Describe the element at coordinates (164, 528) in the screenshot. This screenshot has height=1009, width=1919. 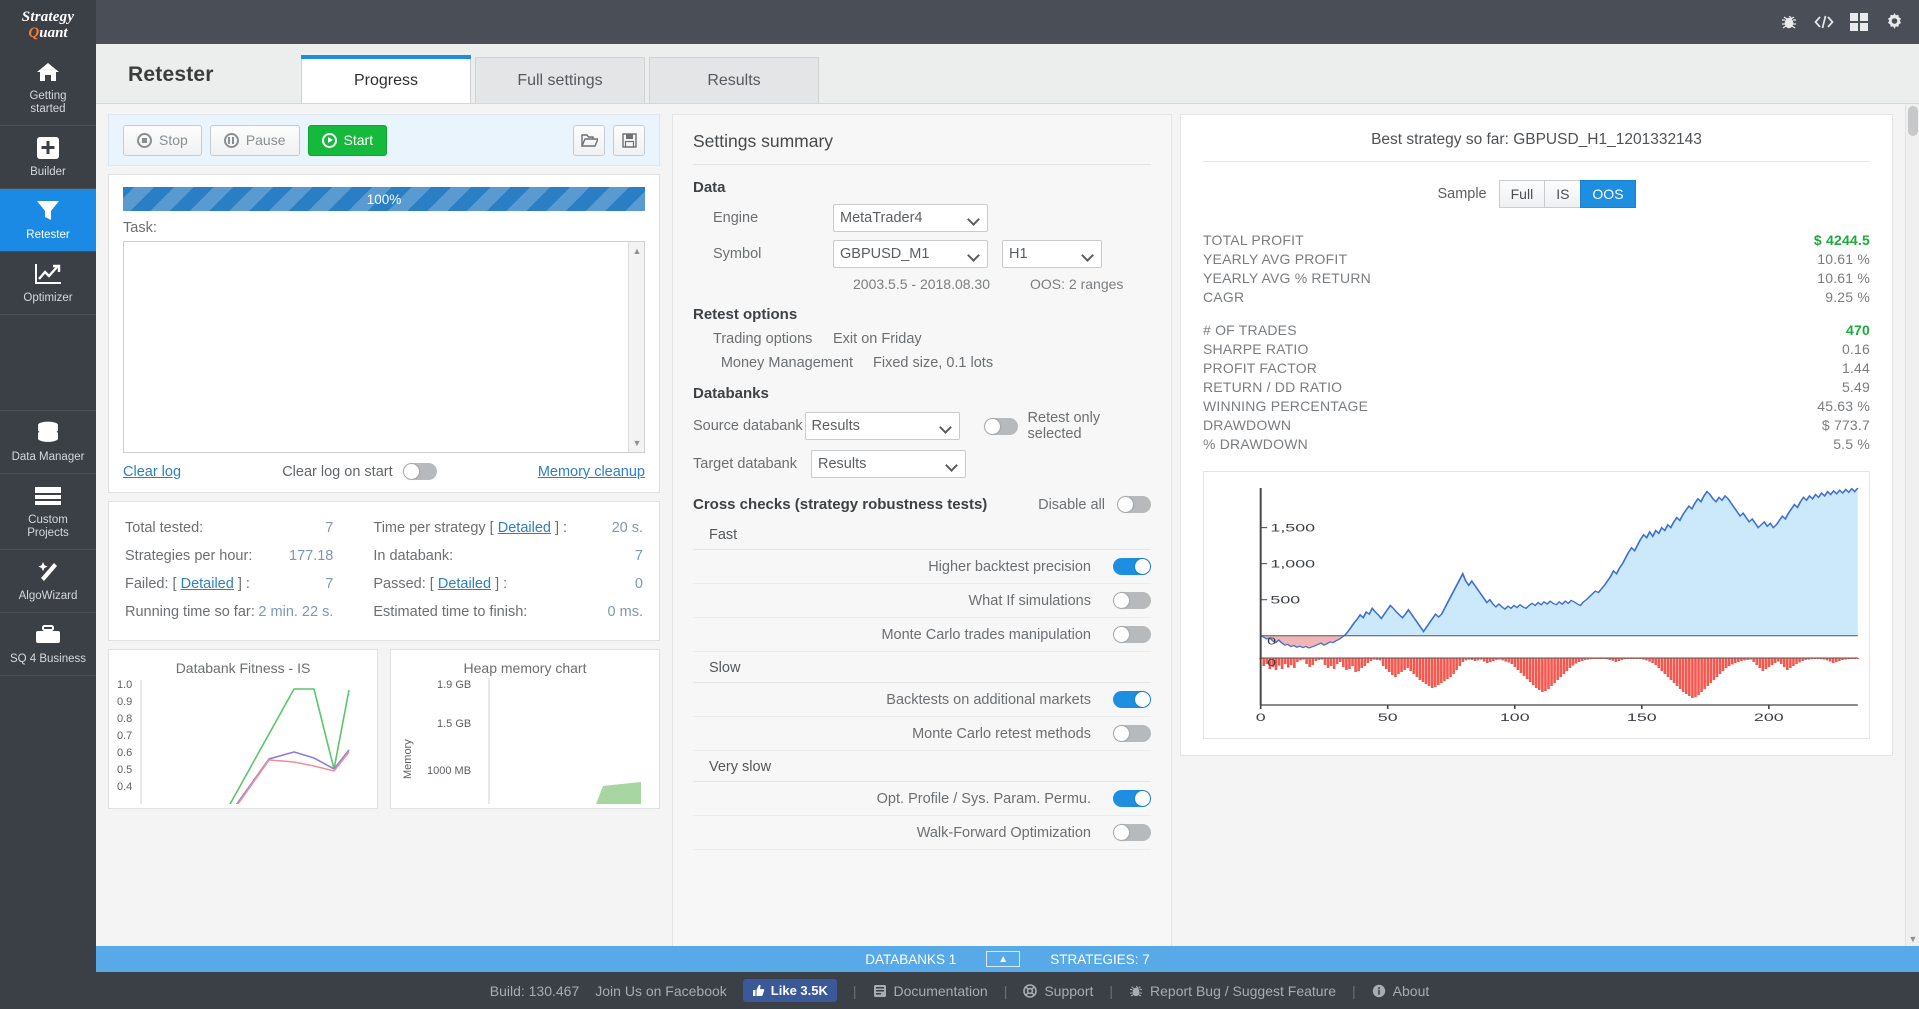
I see `stat-label: Total tested:` at that location.